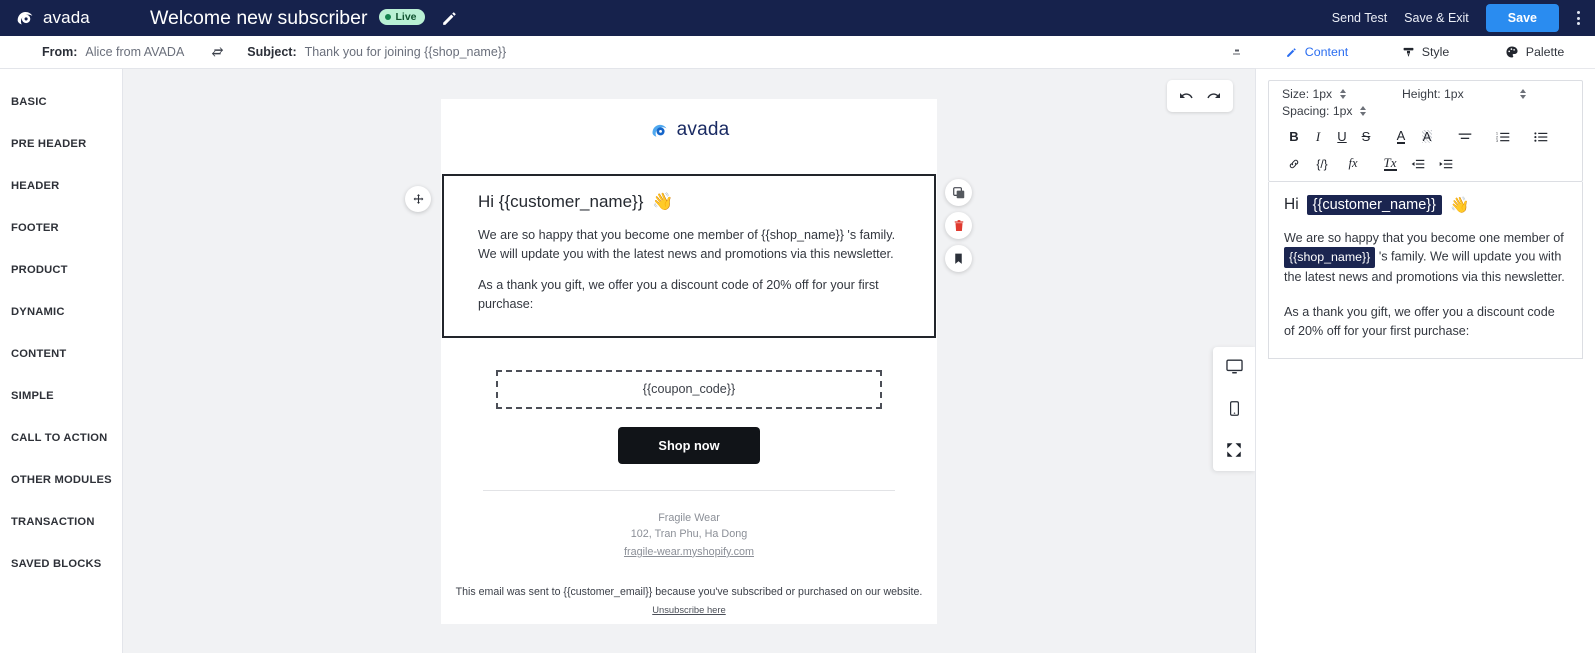  What do you see at coordinates (1390, 164) in the screenshot?
I see `clear-format-button: Tx` at bounding box center [1390, 164].